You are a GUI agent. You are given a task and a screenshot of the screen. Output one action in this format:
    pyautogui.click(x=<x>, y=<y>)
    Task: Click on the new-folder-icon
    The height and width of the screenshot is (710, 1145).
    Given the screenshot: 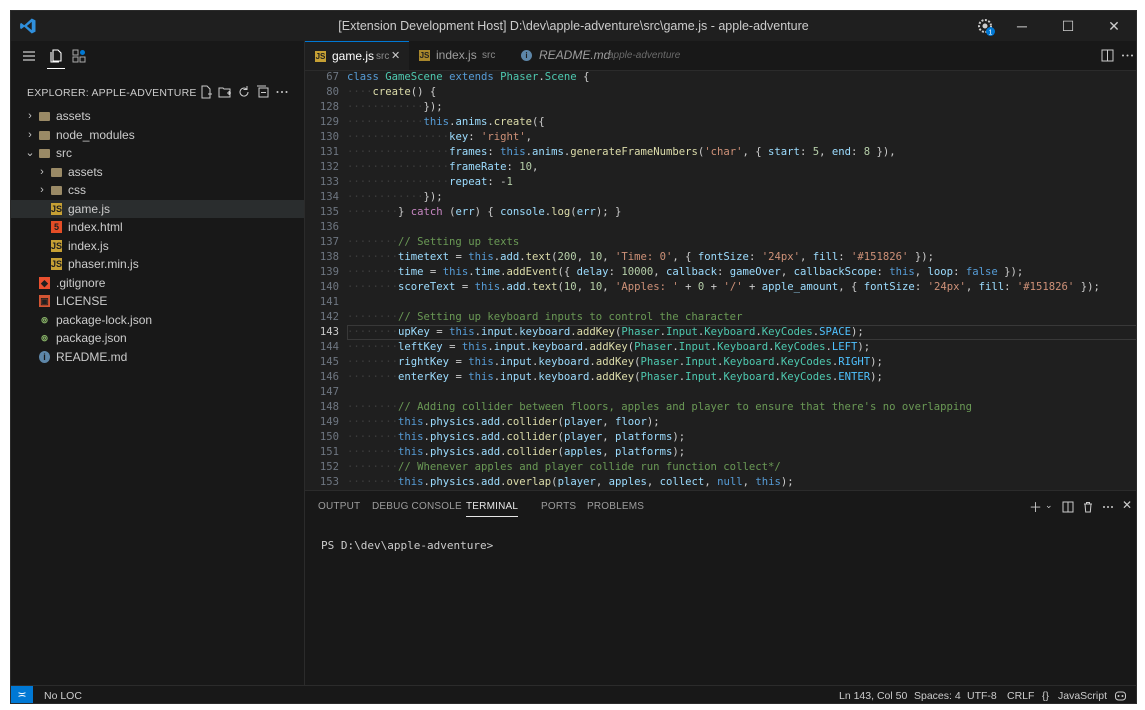 What is the action you would take?
    pyautogui.click(x=225, y=92)
    